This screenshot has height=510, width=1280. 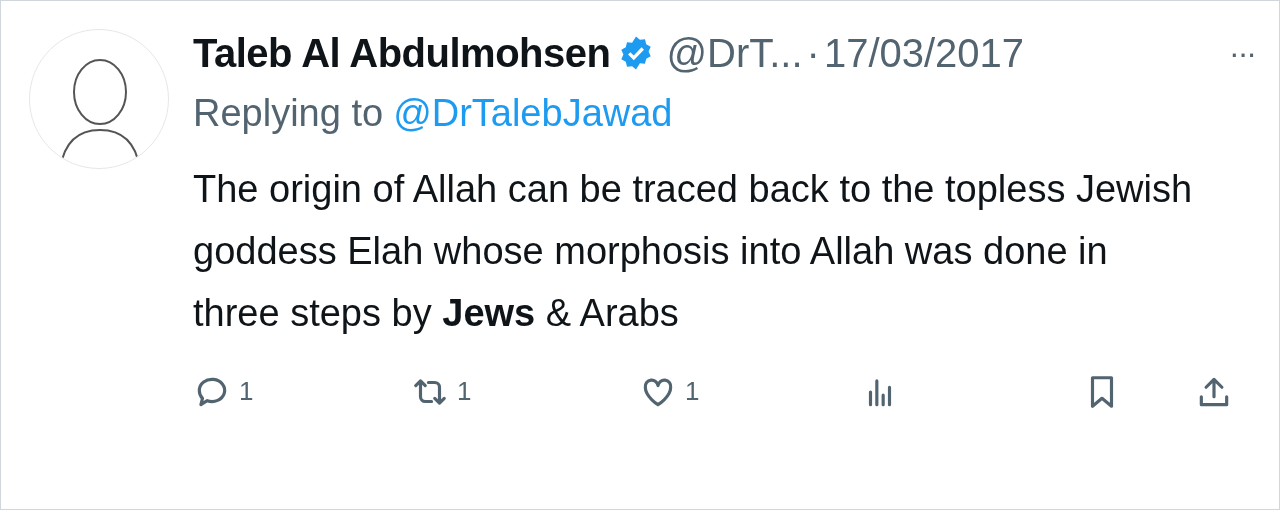 What do you see at coordinates (924, 53) in the screenshot?
I see `tweet-date: 17/03/2017` at bounding box center [924, 53].